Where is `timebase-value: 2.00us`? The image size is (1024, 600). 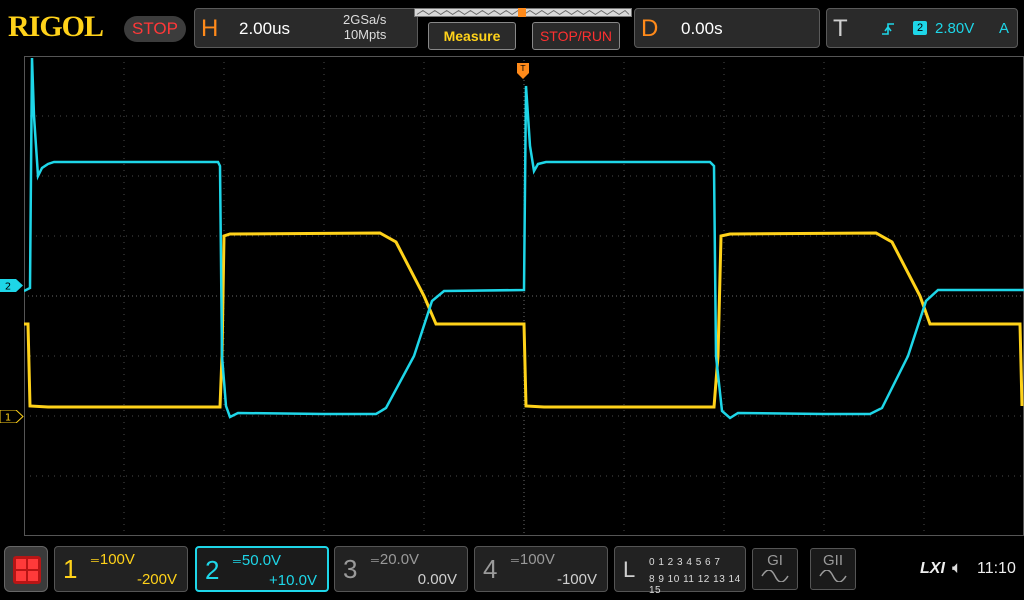
timebase-value: 2.00us is located at coordinates (265, 28).